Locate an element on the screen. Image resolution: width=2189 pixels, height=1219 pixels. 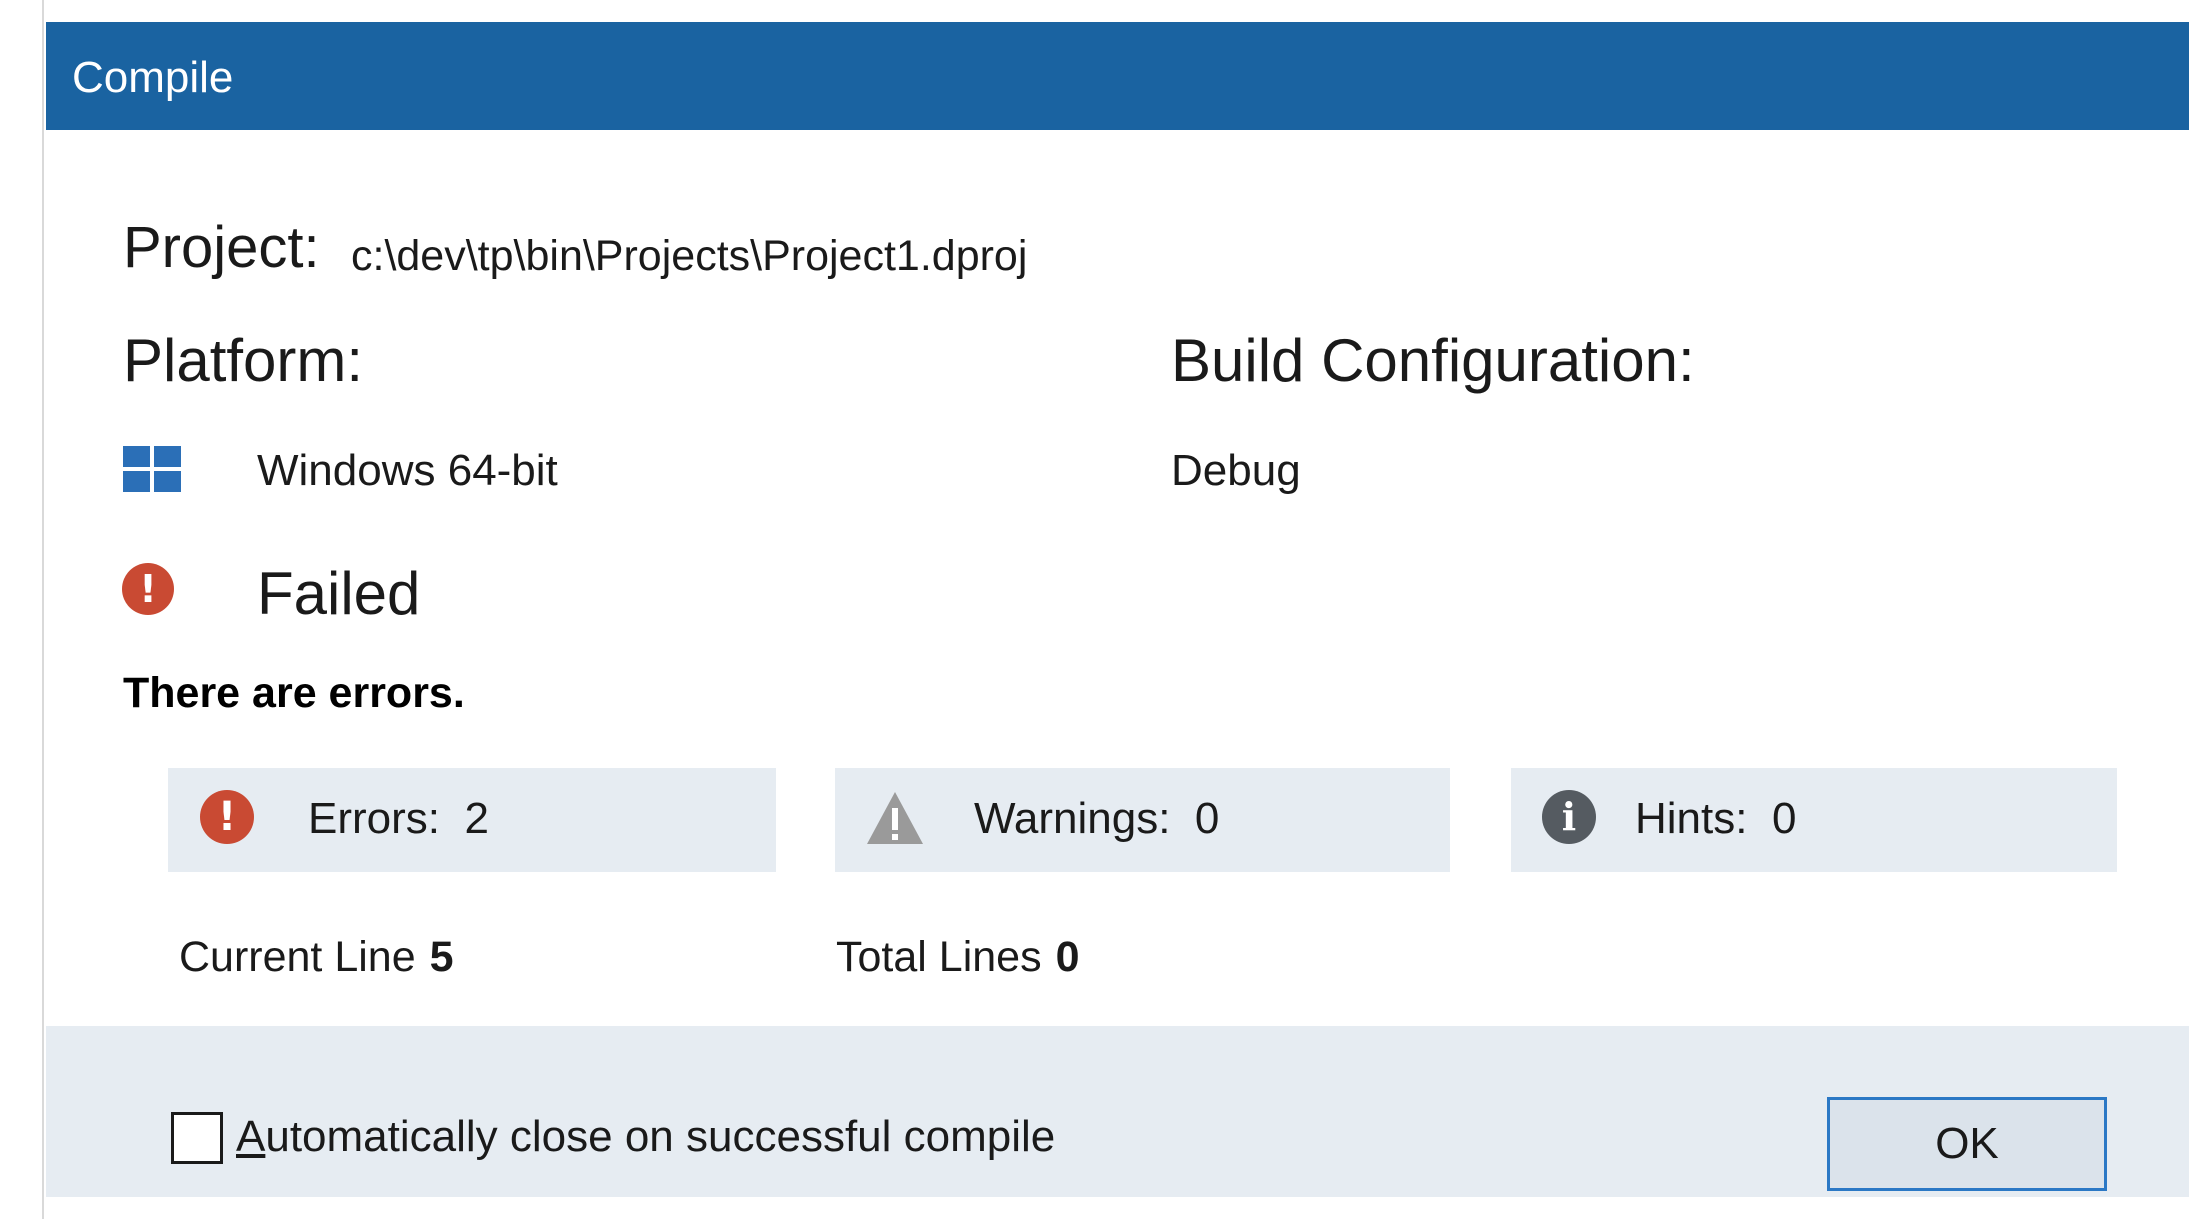
hints-panel: i Hints: 0 is located at coordinates (1814, 820).